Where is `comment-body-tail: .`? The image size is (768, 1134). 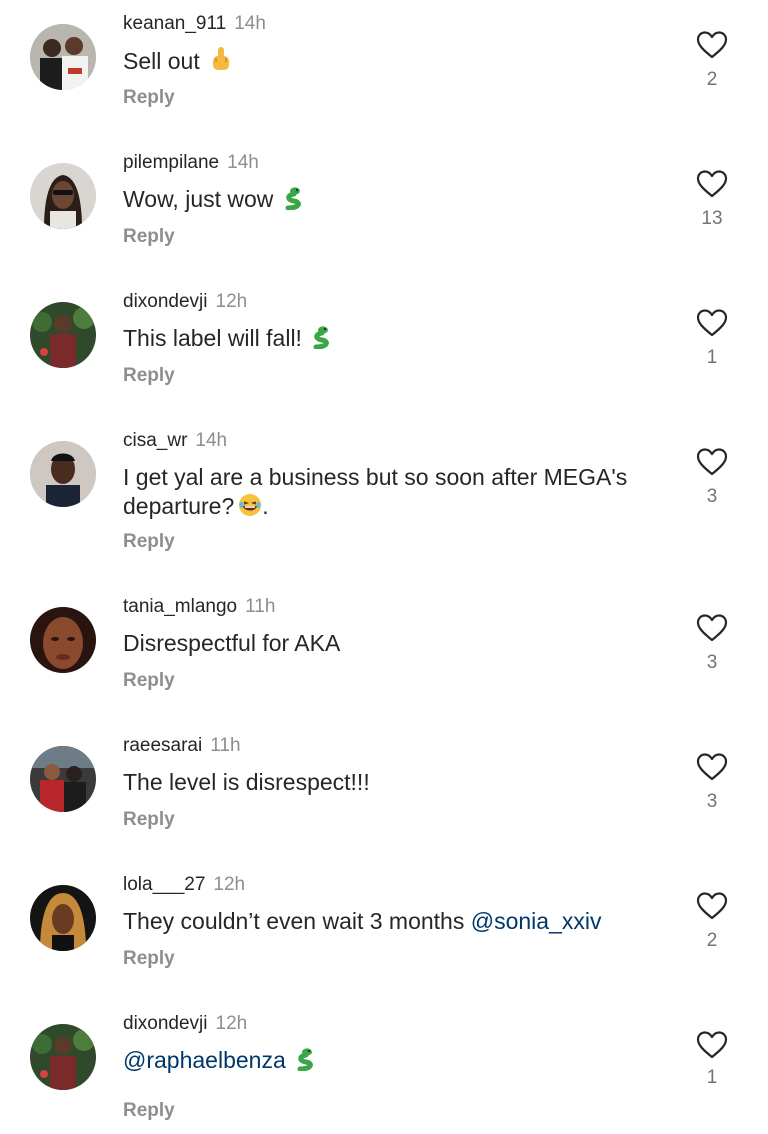
comment-body-tail: . is located at coordinates (265, 506).